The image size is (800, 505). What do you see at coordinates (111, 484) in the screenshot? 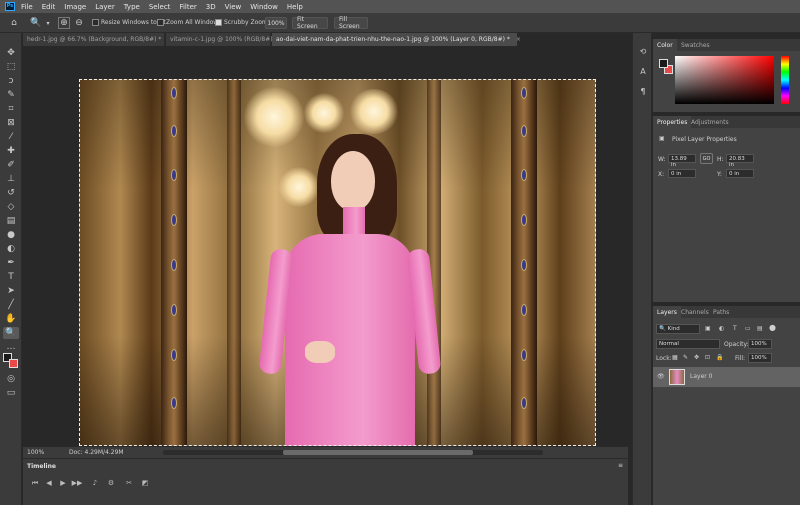
I see `settings-gear-icon: ⚙` at bounding box center [111, 484].